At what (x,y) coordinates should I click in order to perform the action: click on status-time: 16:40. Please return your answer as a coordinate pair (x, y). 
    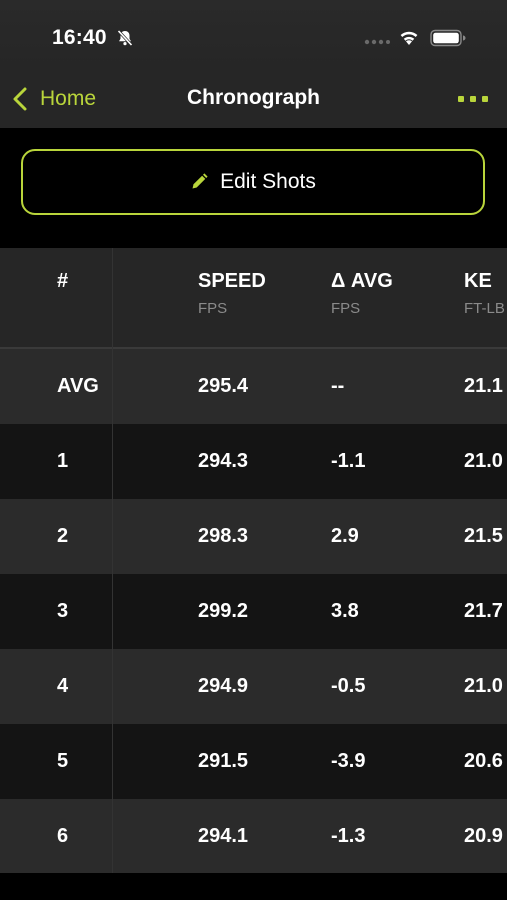
    Looking at the image, I should click on (79, 37).